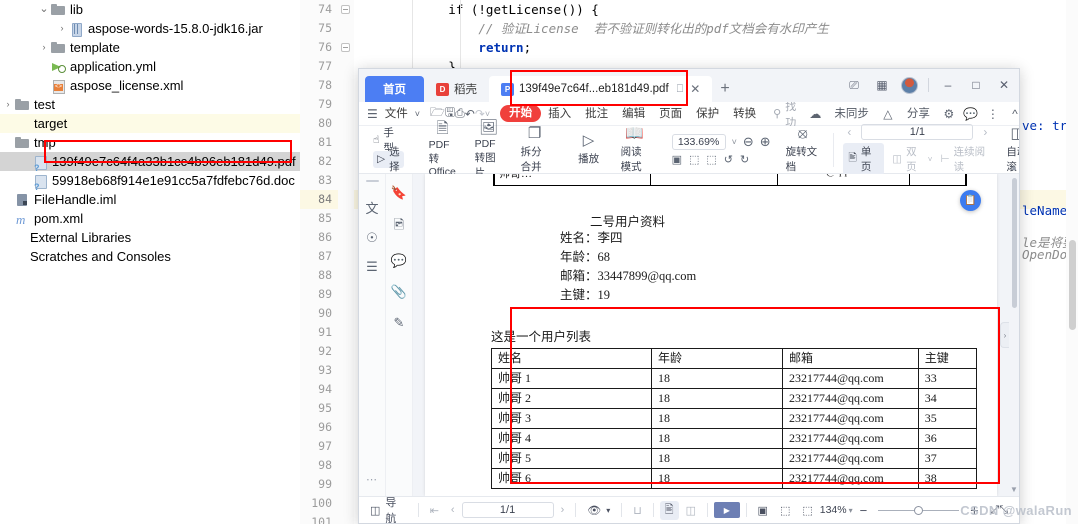 Image resolution: width=1078 pixels, height=524 pixels. What do you see at coordinates (372, 181) in the screenshot?
I see `rail-grip` at bounding box center [372, 181].